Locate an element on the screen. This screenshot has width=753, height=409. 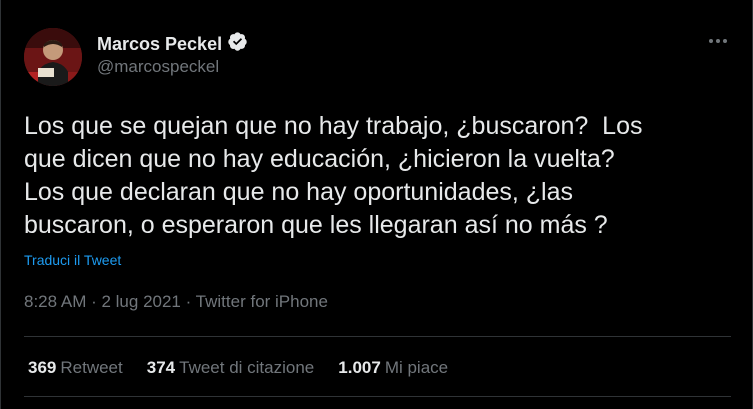
stat-count: 369 is located at coordinates (42, 367).